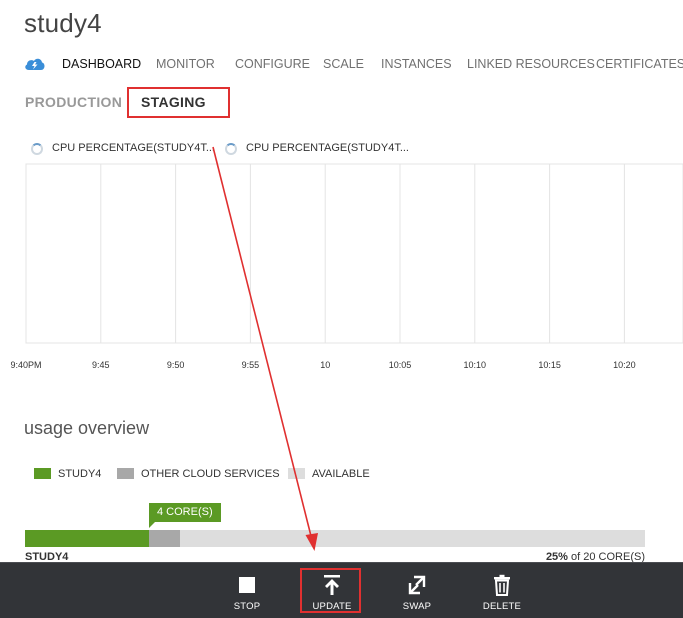 This screenshot has width=683, height=618. Describe the element at coordinates (639, 64) in the screenshot. I see `tab-certificates: CERTIFICATES` at that location.